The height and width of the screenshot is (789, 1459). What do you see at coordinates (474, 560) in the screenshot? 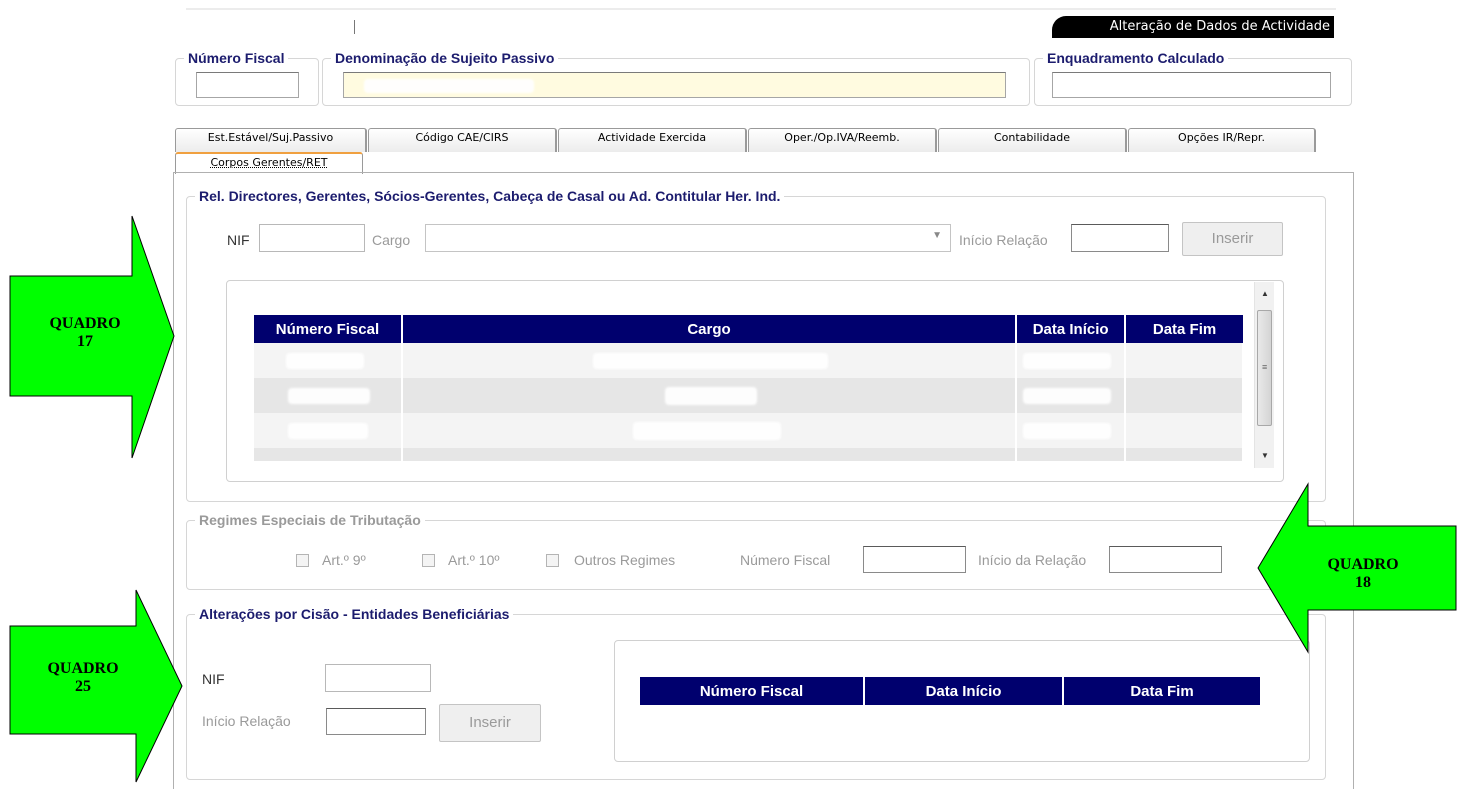
I see `art10-label: Art.º 10º` at bounding box center [474, 560].